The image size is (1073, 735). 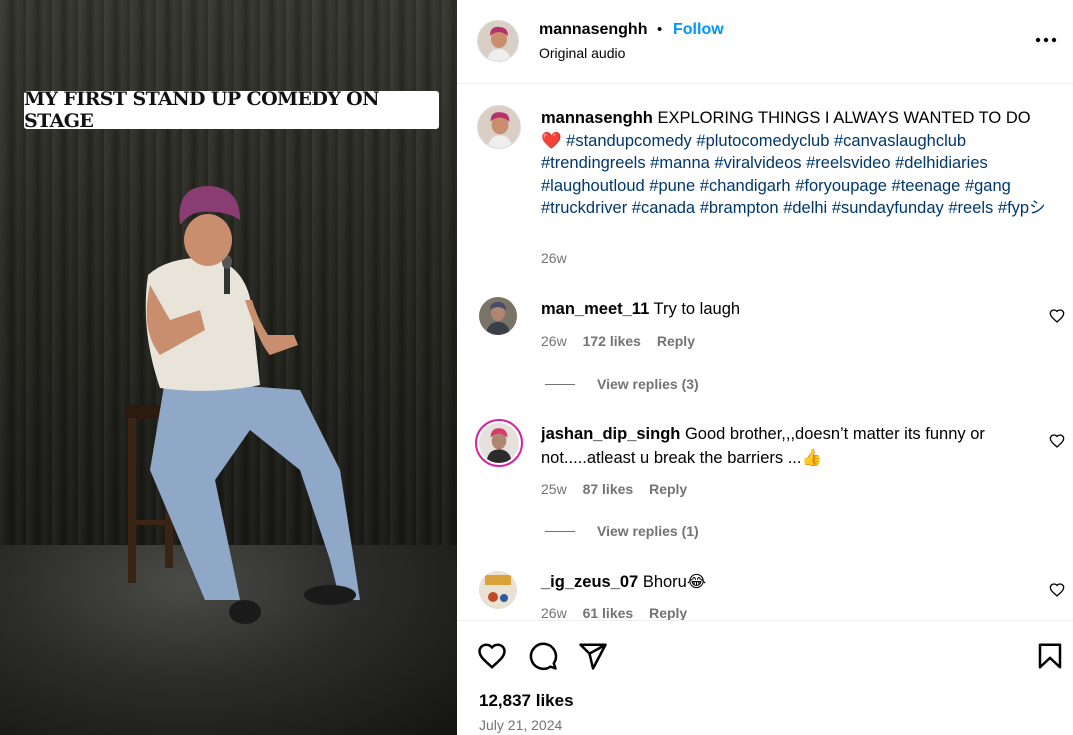 What do you see at coordinates (1022, 208) in the screenshot?
I see `hashtag-link: #fypシ` at bounding box center [1022, 208].